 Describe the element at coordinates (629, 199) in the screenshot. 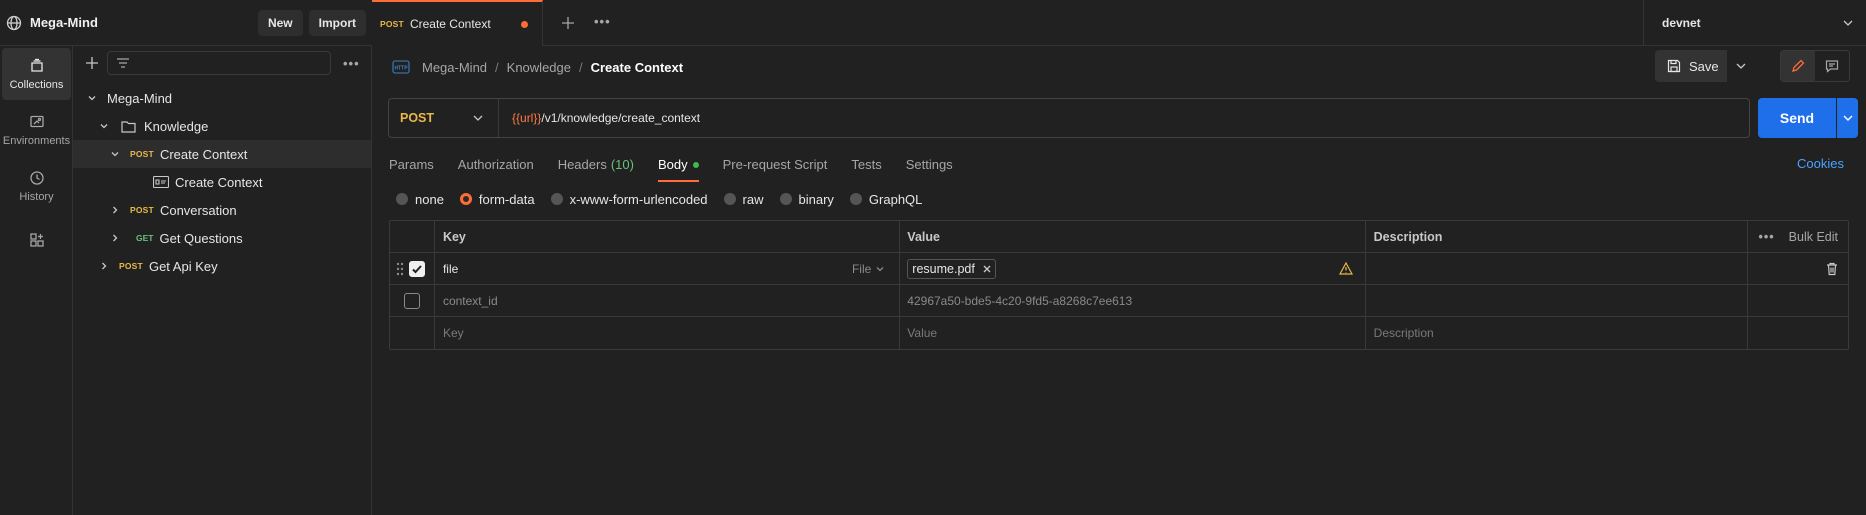

I see `body-type-urlencoded: x-www-form-urlencoded` at that location.